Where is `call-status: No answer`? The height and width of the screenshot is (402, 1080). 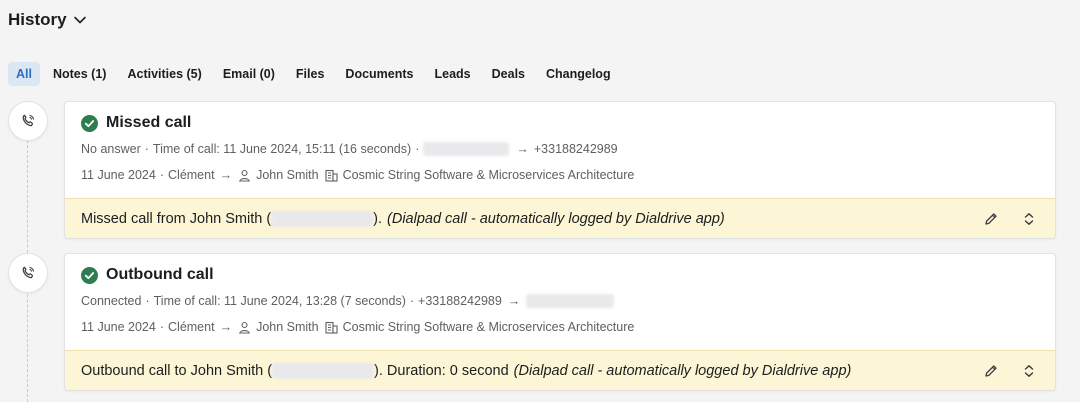
call-status: No answer is located at coordinates (111, 149).